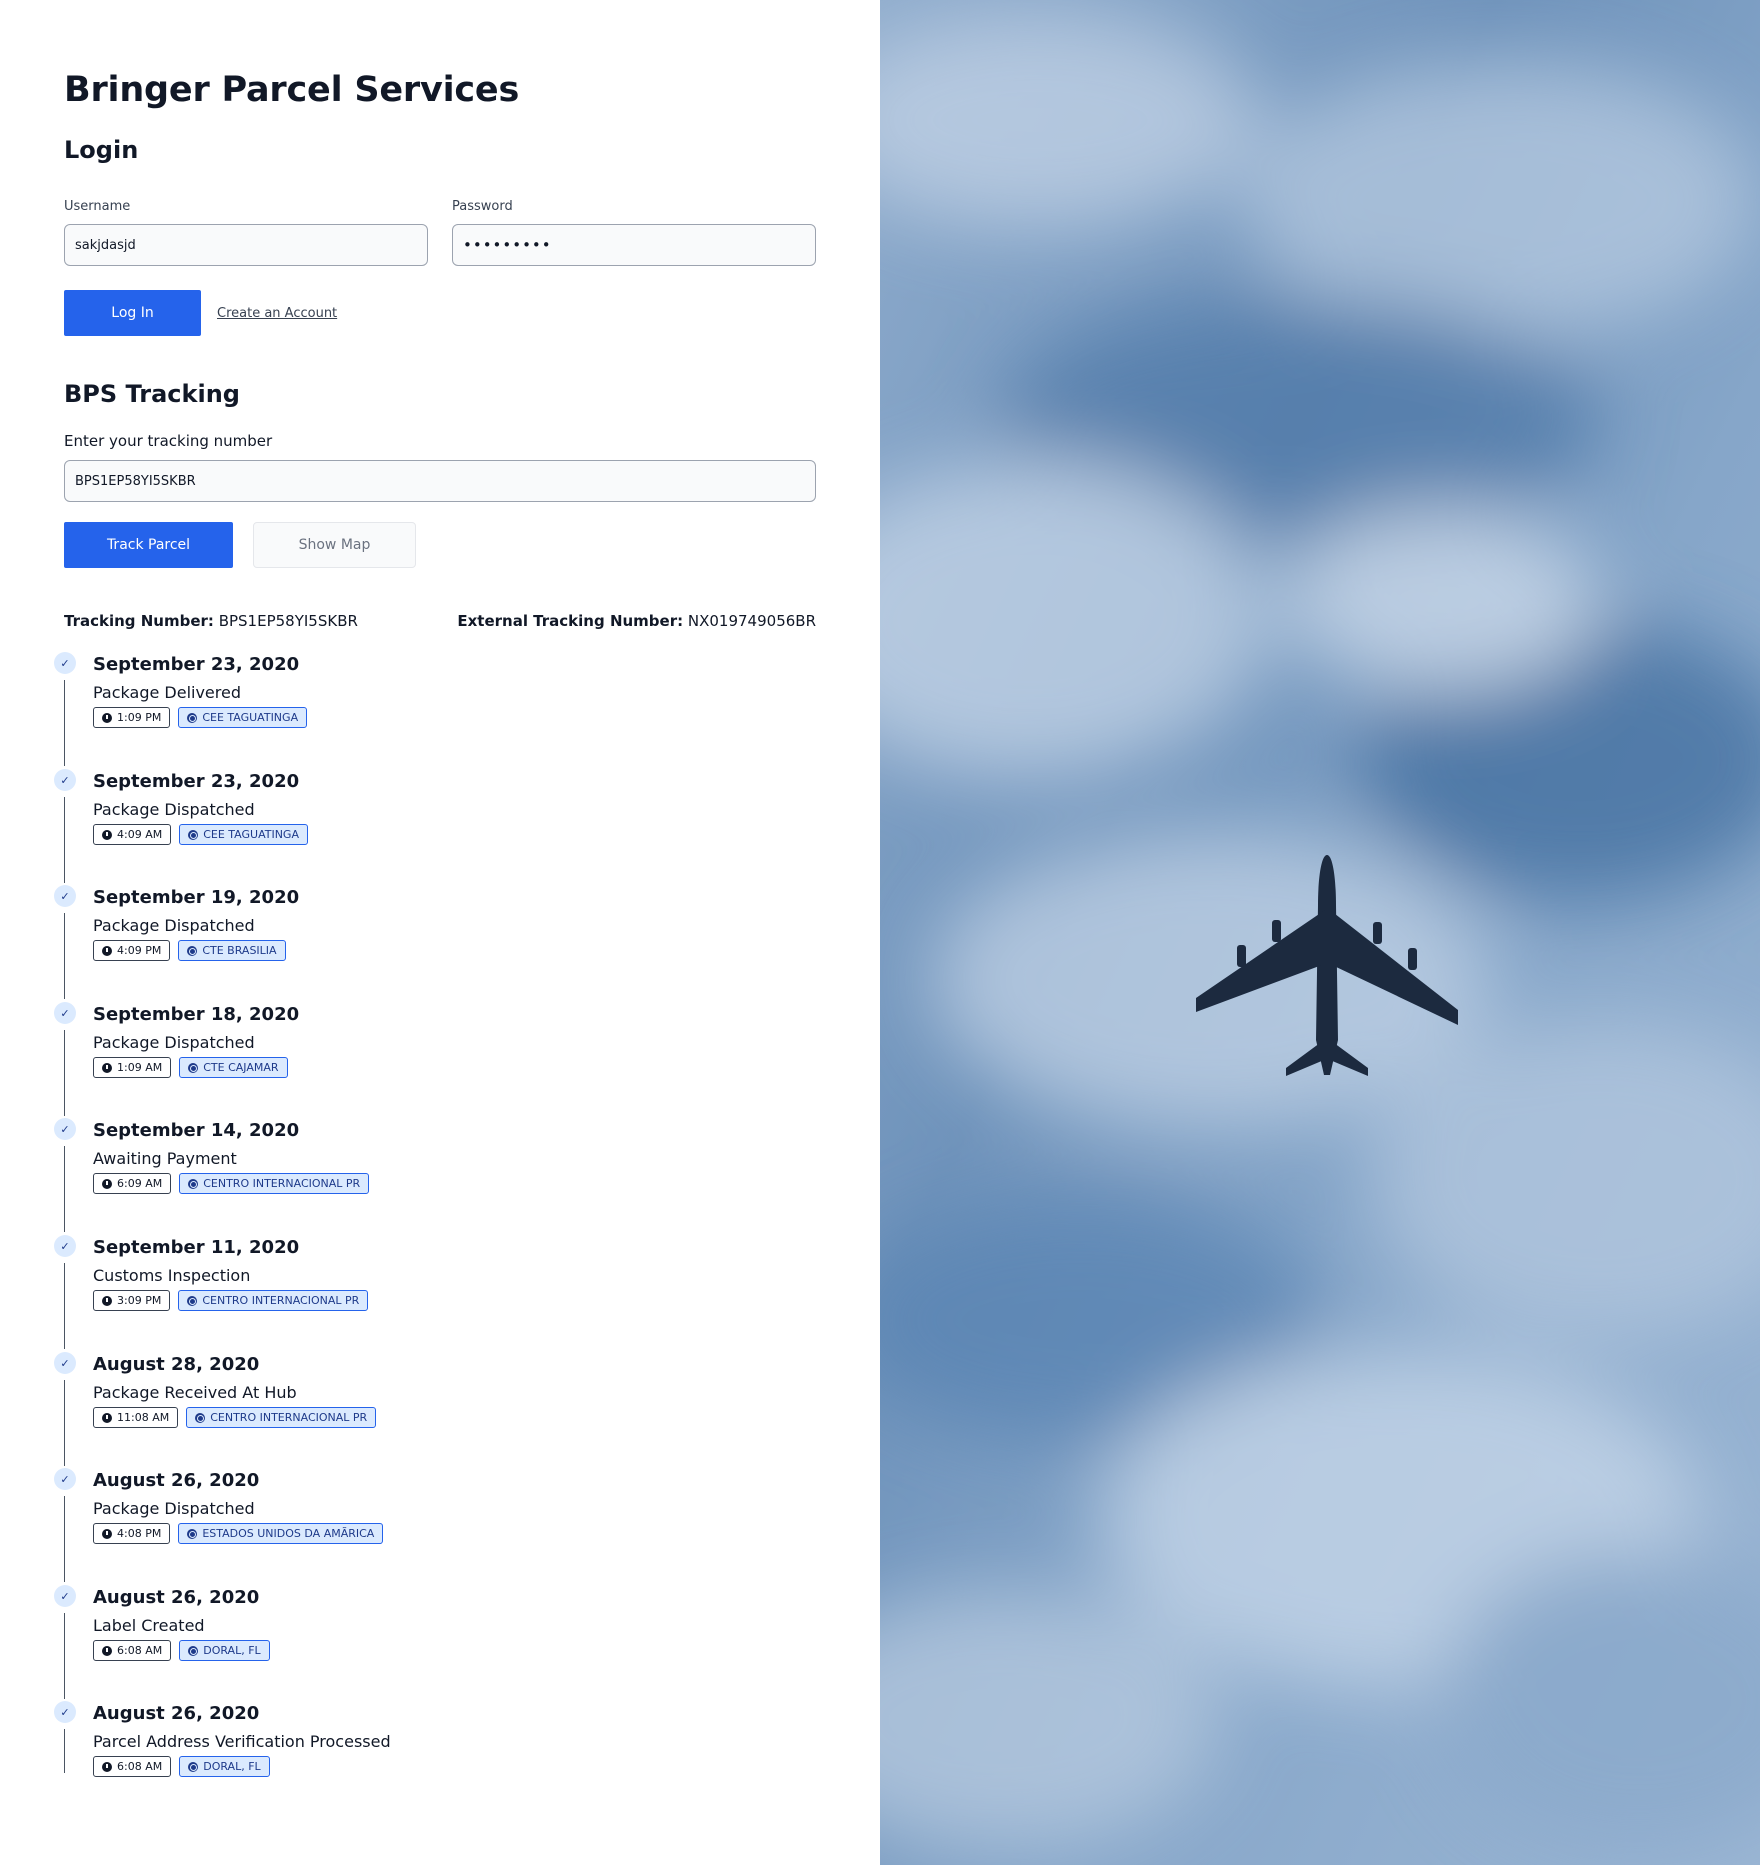  I want to click on event-time: 3:09 PM, so click(139, 1300).